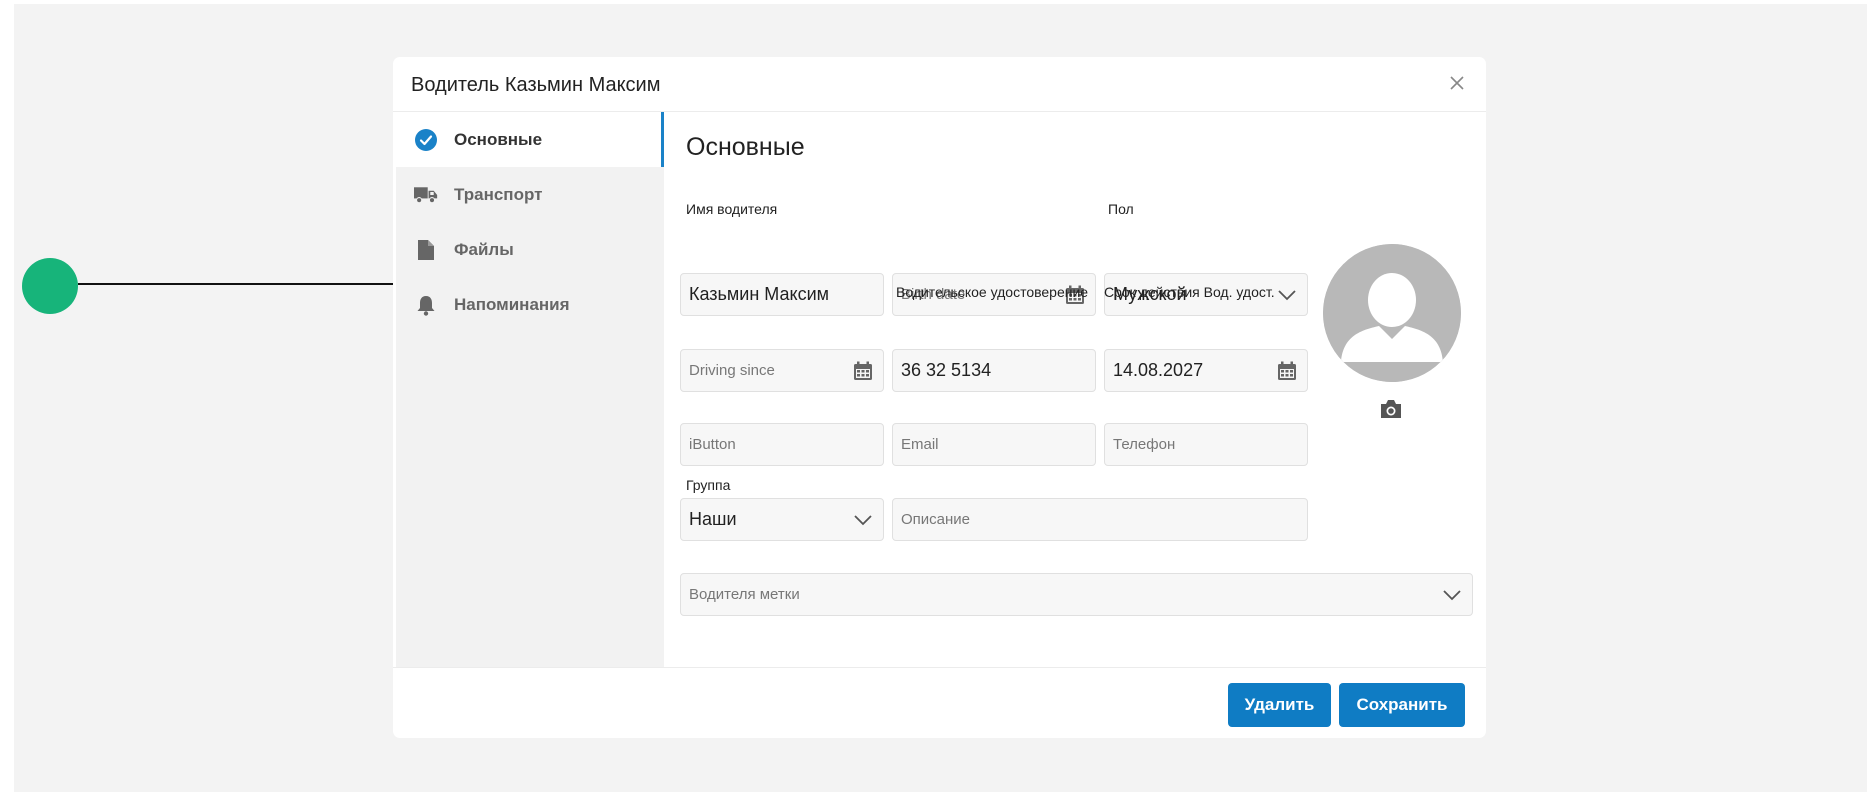 The width and height of the screenshot is (1867, 795). I want to click on close-icon, so click(1457, 83).